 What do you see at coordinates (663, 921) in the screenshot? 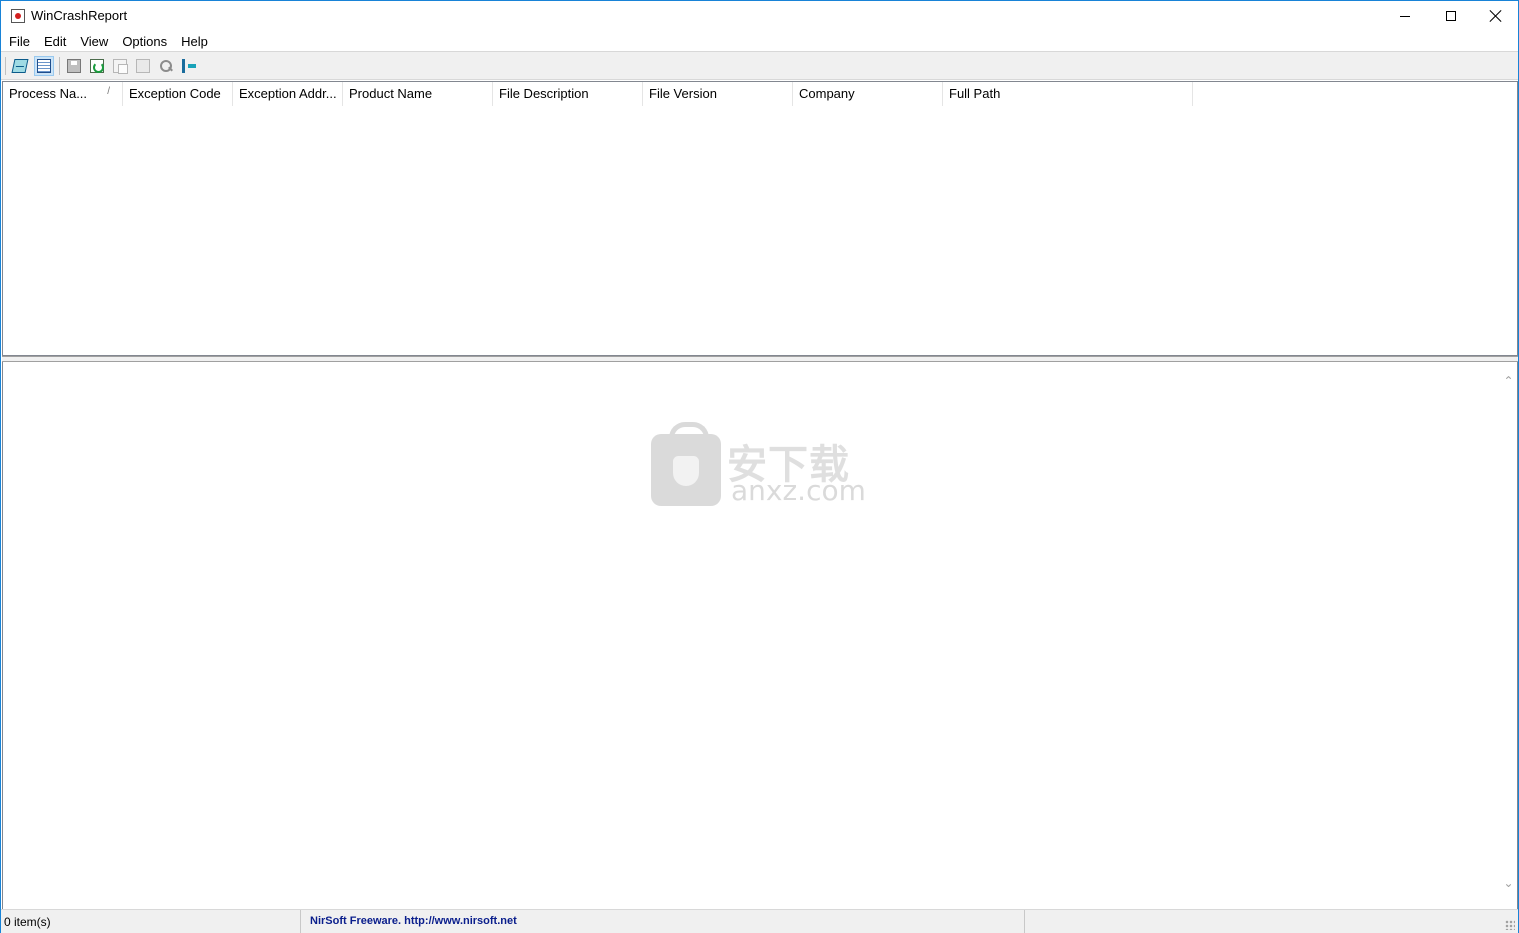
I see `nirsoft-link: NirSoft Freeware. http://www.nirsoft.net` at bounding box center [663, 921].